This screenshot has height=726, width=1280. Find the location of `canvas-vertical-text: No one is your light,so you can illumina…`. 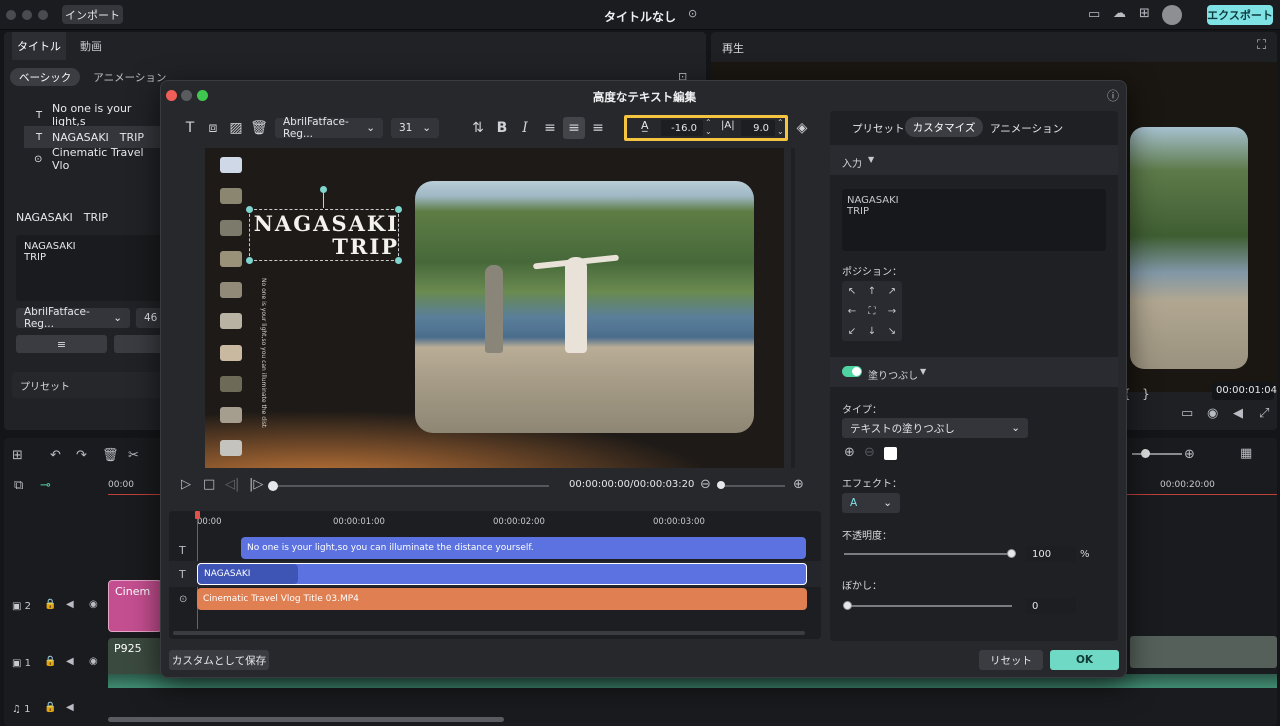

canvas-vertical-text: No one is your light,so you can illumina… is located at coordinates (262, 353).